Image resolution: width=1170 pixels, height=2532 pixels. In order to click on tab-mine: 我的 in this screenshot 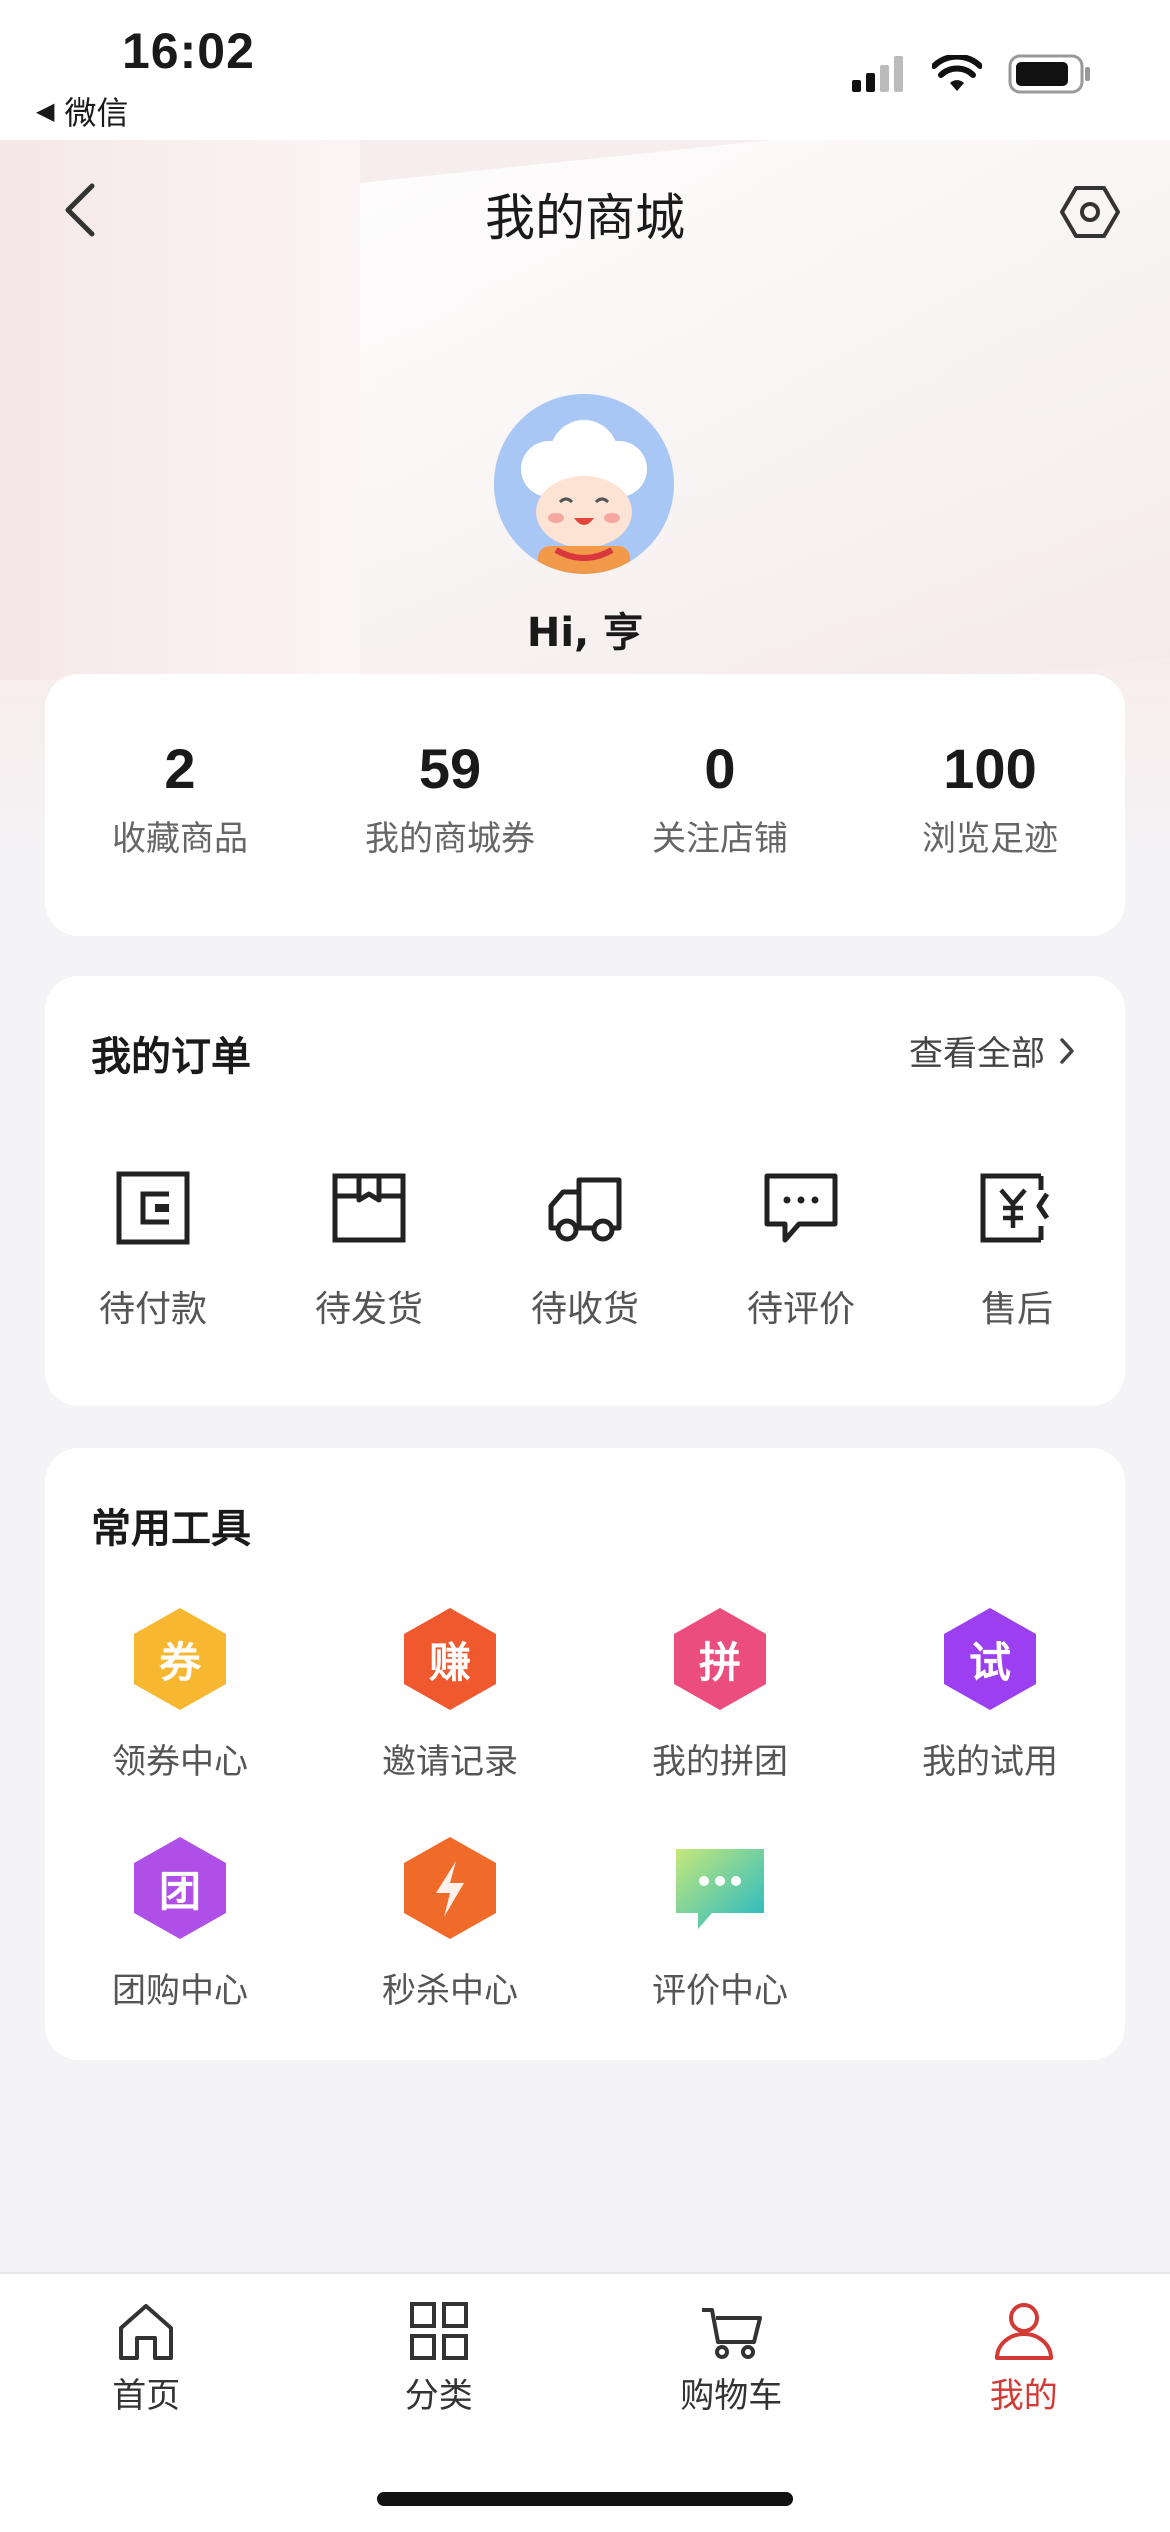, I will do `click(1024, 2349)`.